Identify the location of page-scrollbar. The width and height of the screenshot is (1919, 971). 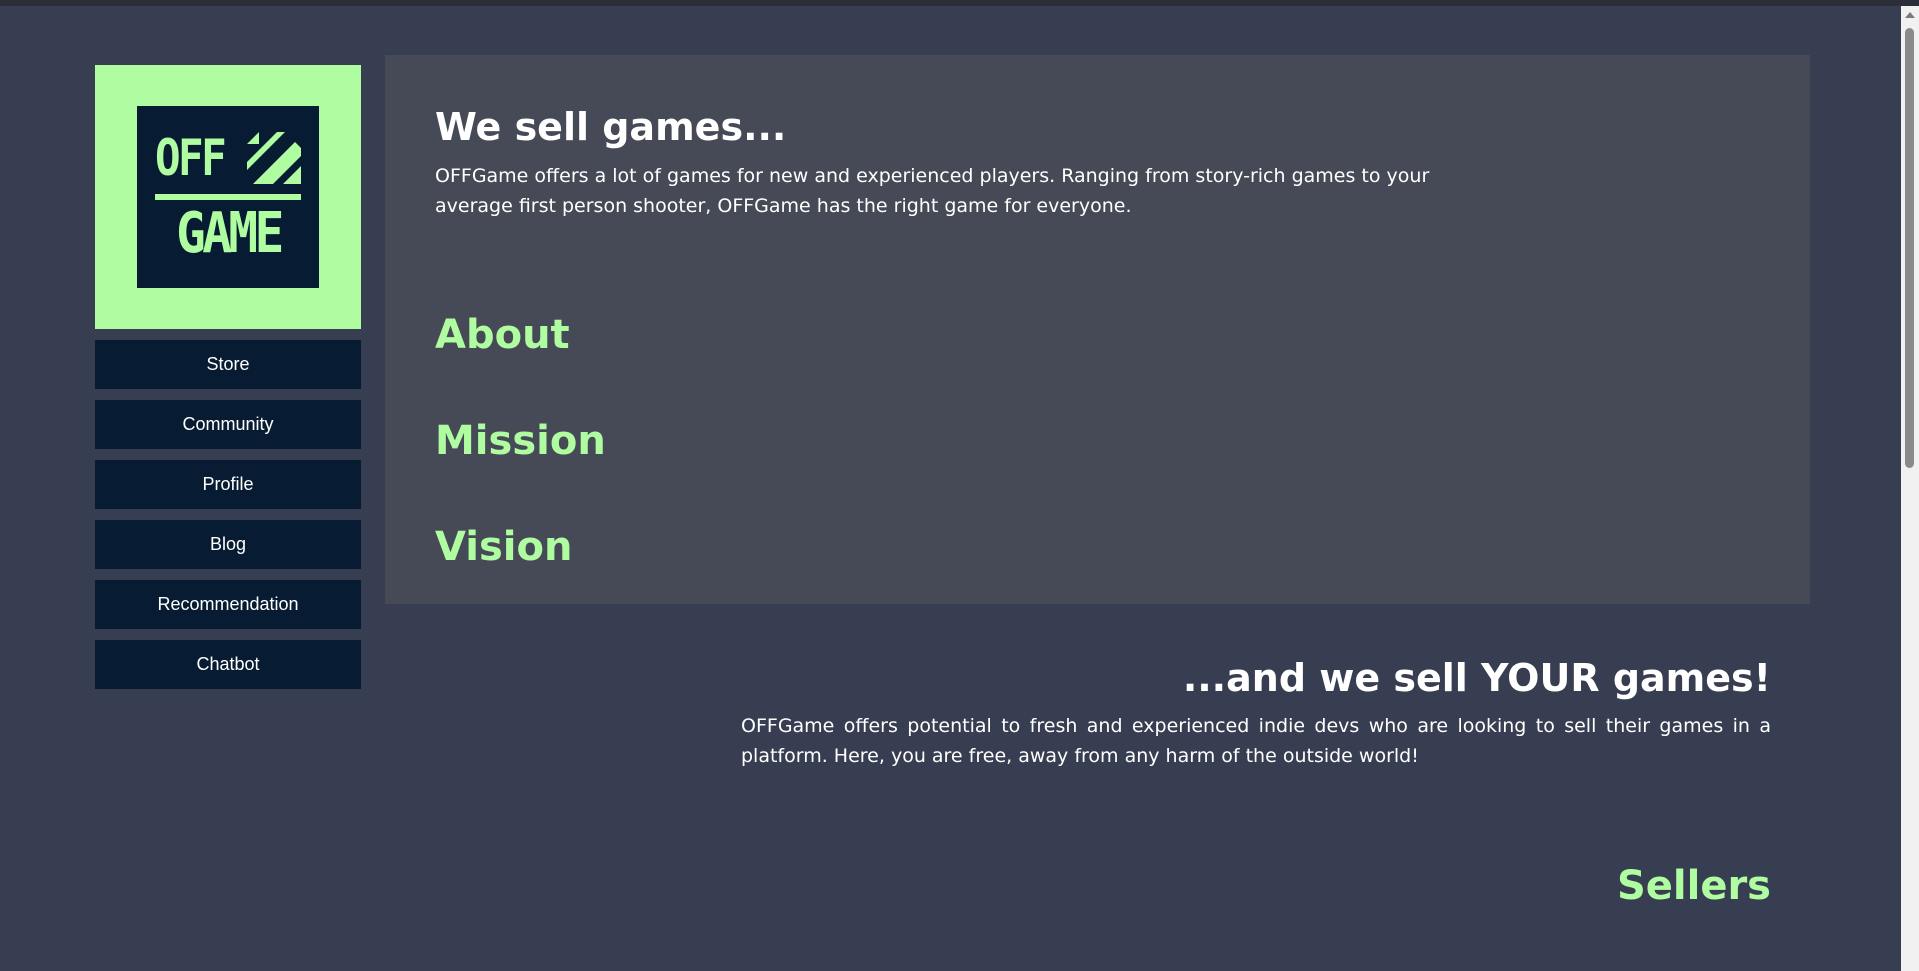
(1910, 488).